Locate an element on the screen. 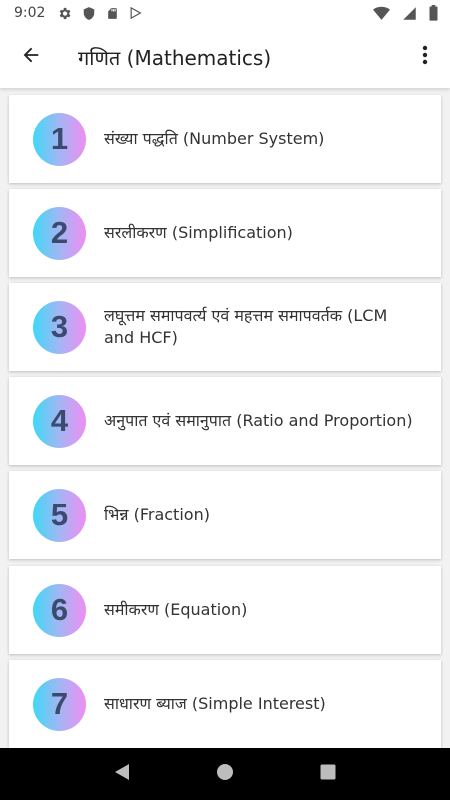 This screenshot has height=800, width=450. topic-number-badge: 3 is located at coordinates (59, 327).